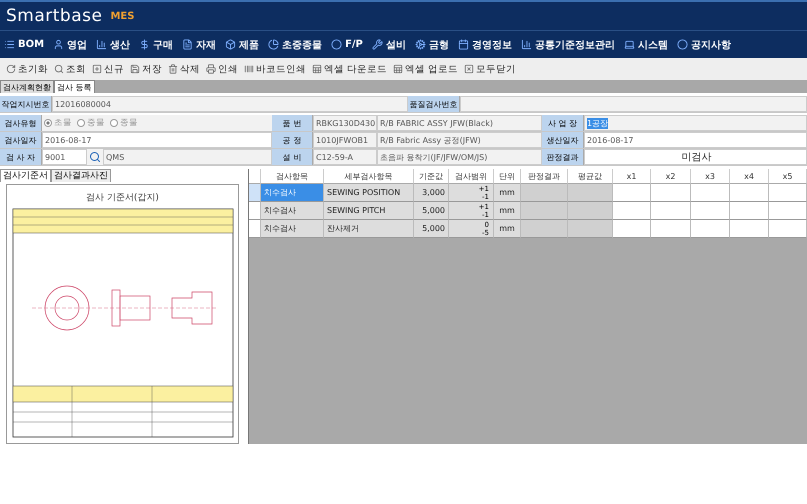 Image resolution: width=807 pixels, height=504 pixels. I want to click on toolbar-button: 인쇄, so click(222, 69).